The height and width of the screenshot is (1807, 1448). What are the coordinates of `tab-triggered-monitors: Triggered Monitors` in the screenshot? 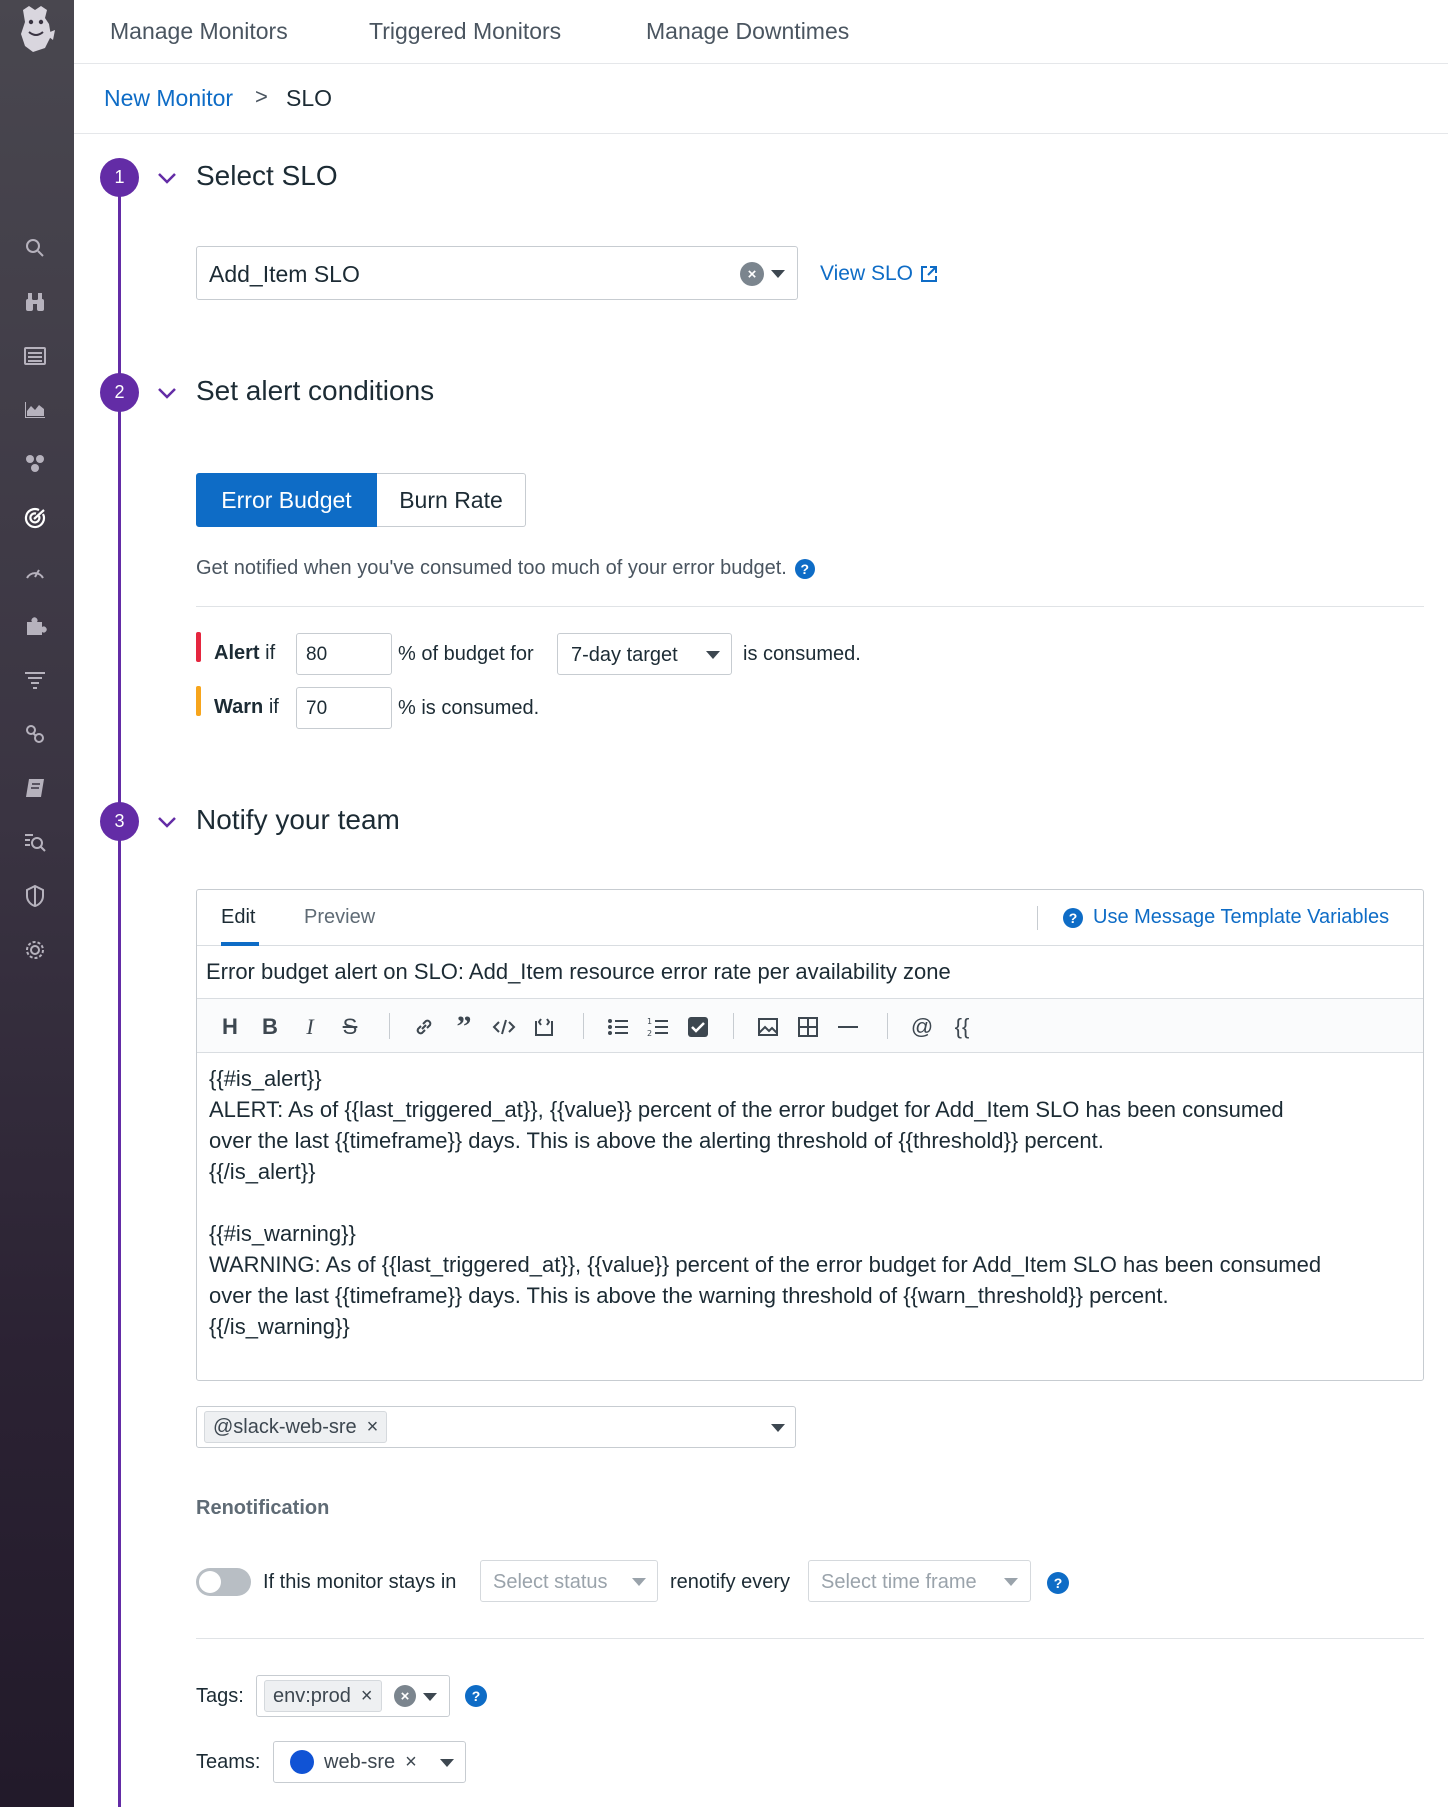 It's located at (465, 31).